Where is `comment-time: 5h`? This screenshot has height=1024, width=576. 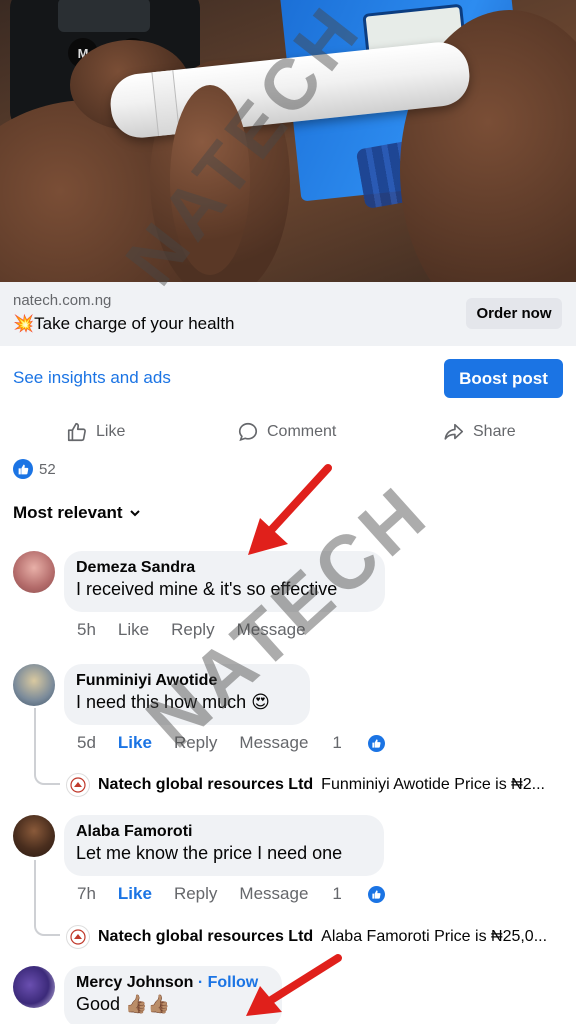 comment-time: 5h is located at coordinates (86, 629).